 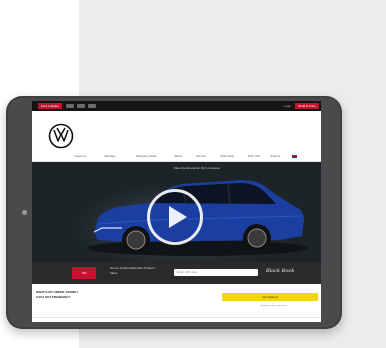 I want to click on nav-item-offers: Offers, so click(x=178, y=156).